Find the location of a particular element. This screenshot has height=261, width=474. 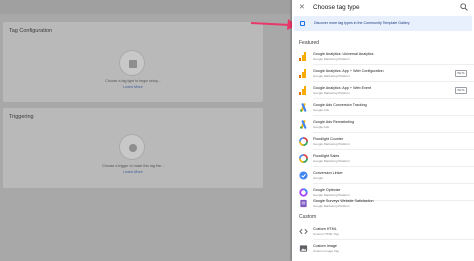

tag-type-name: Floodlight Sales is located at coordinates (326, 156).